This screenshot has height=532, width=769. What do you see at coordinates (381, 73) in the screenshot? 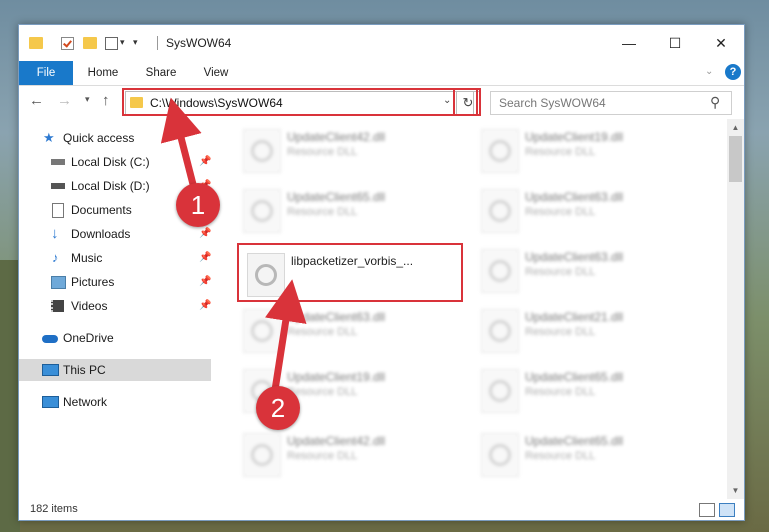
I see `ribbon-tabs: File Home Share View ⌄ ?` at bounding box center [381, 73].